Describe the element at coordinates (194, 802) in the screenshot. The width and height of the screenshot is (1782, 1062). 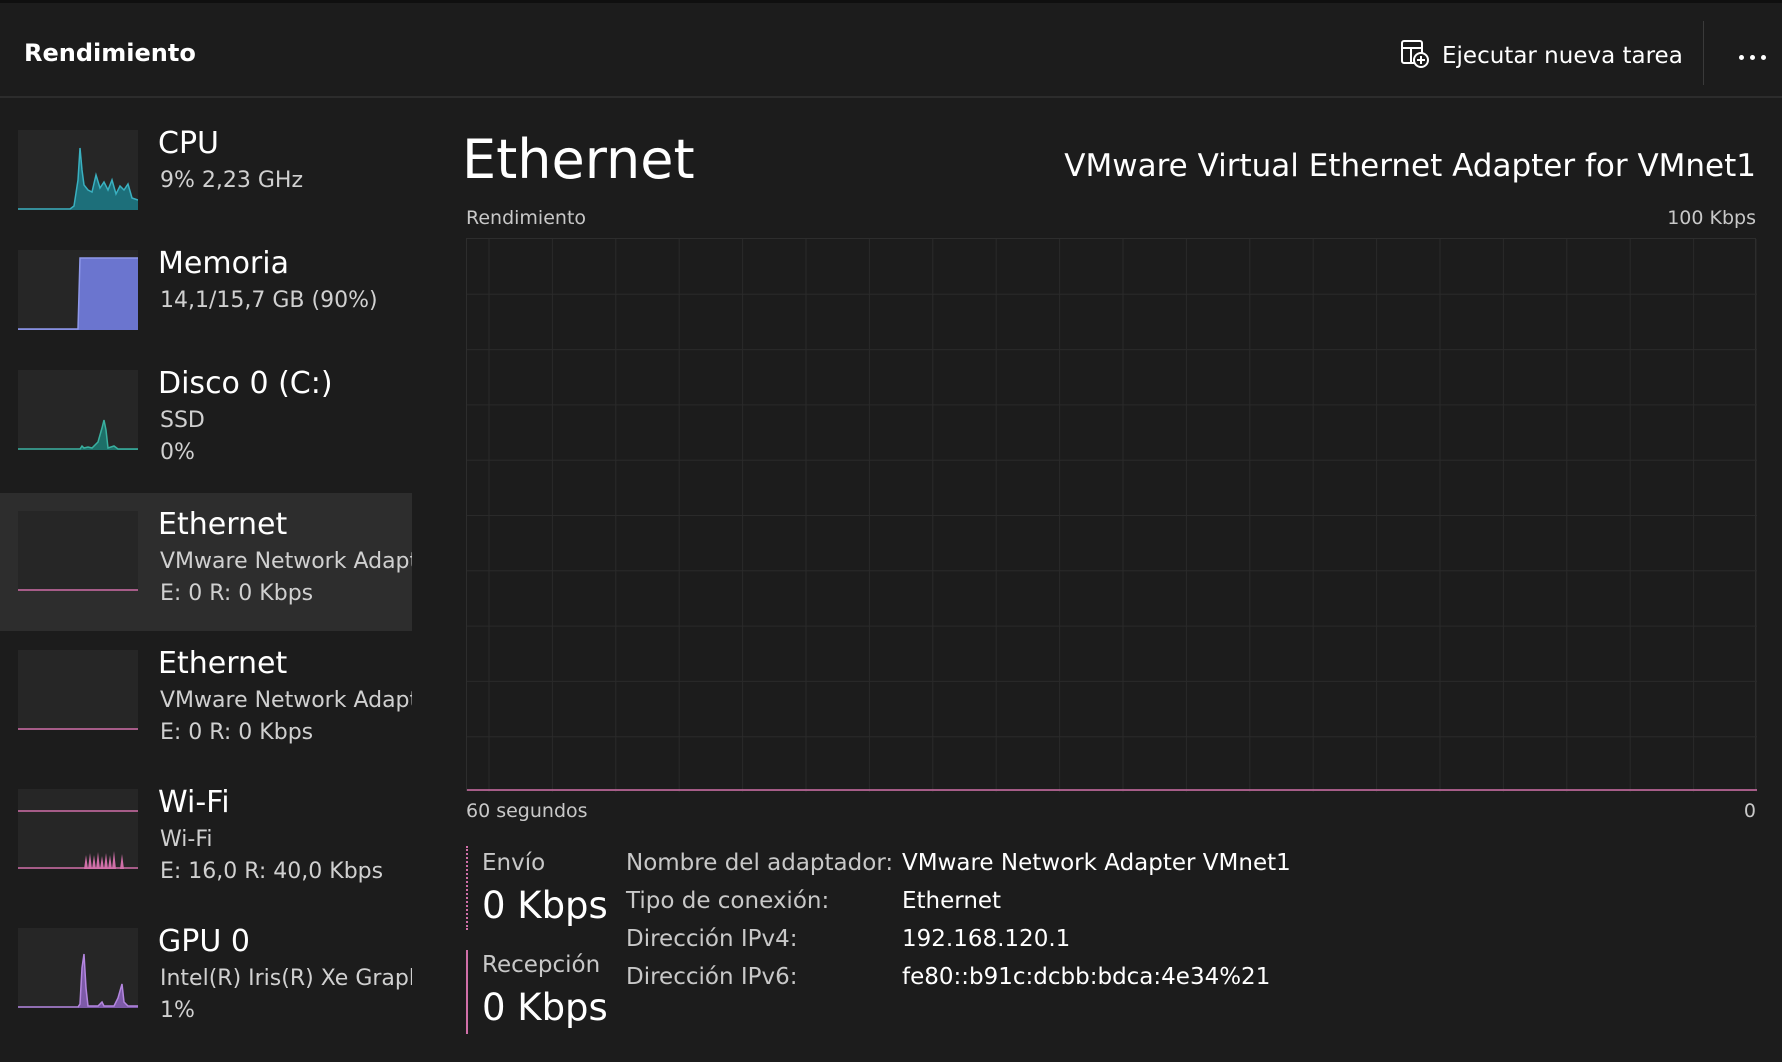
I see `sidebar-item-title: Wi-Fi` at that location.